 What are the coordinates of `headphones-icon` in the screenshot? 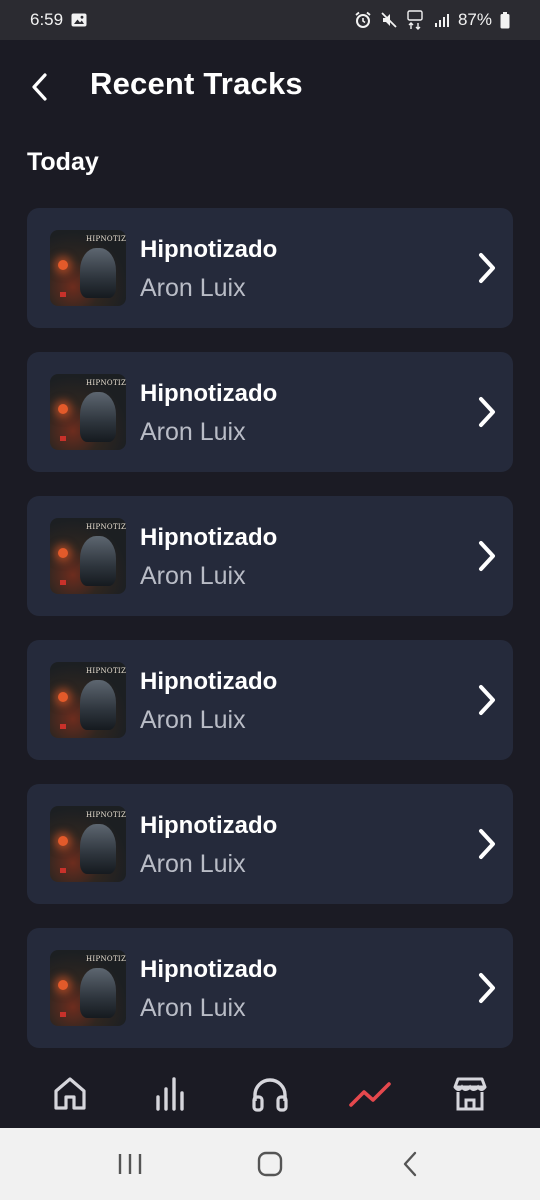 It's located at (270, 1095).